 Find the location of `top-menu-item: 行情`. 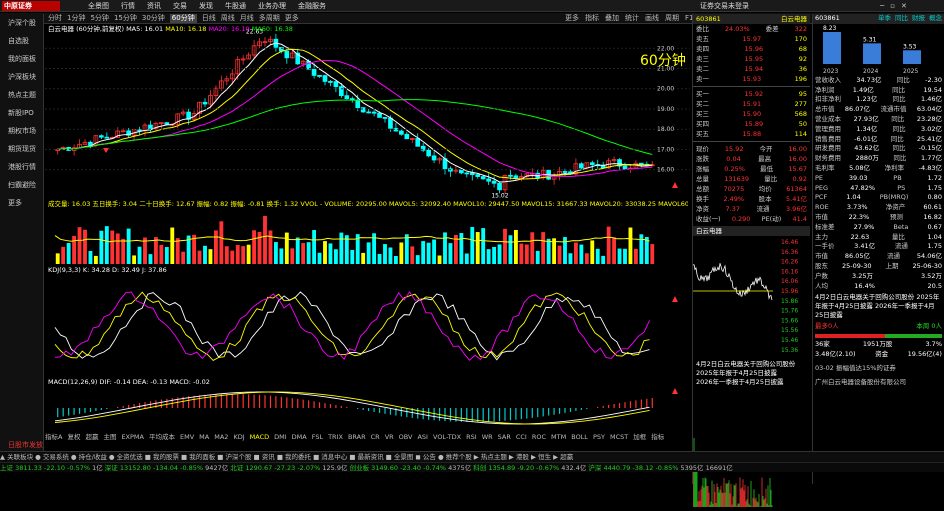

top-menu-item: 行情 is located at coordinates (128, 6).